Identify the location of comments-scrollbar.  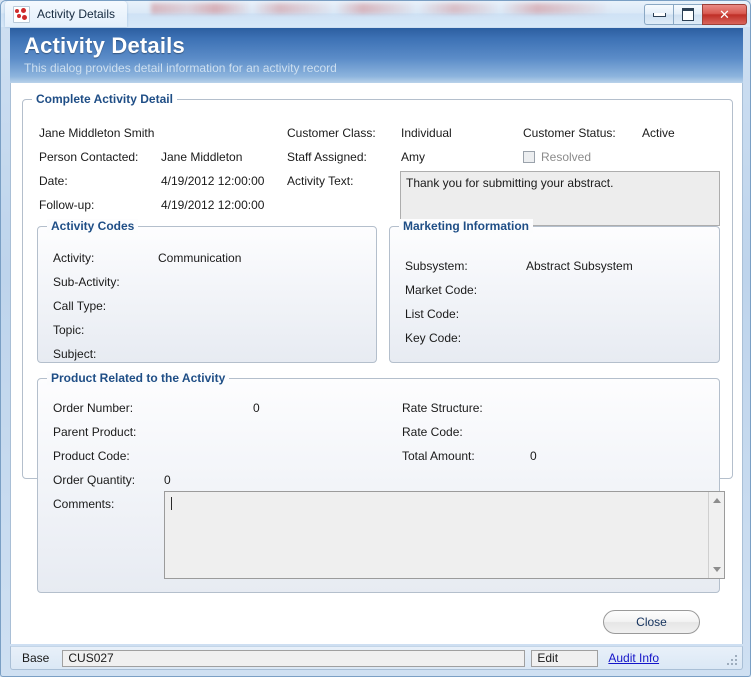
(716, 535).